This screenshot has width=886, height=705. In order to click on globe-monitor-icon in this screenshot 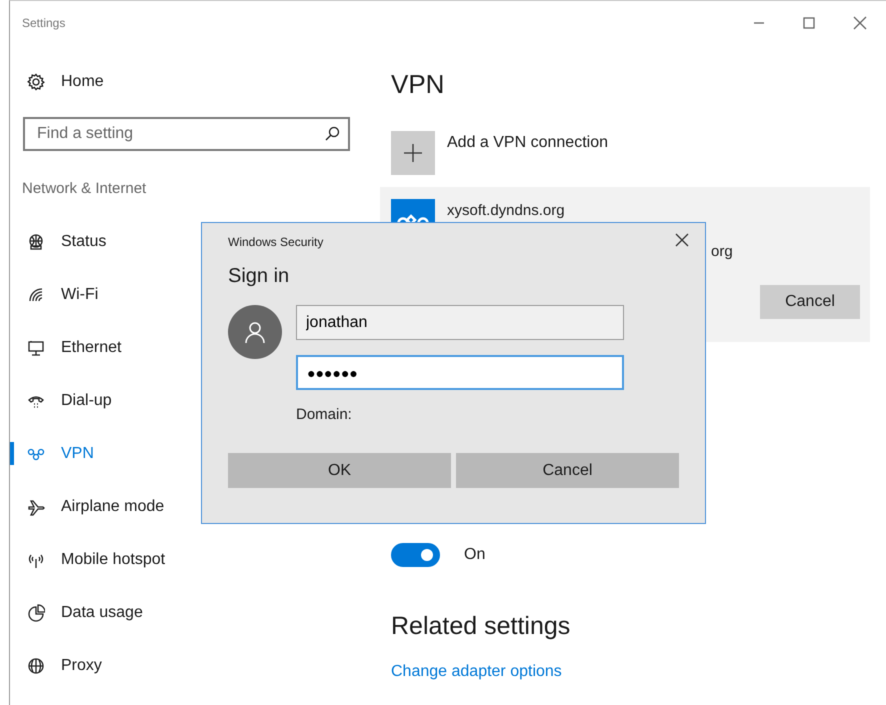, I will do `click(36, 241)`.